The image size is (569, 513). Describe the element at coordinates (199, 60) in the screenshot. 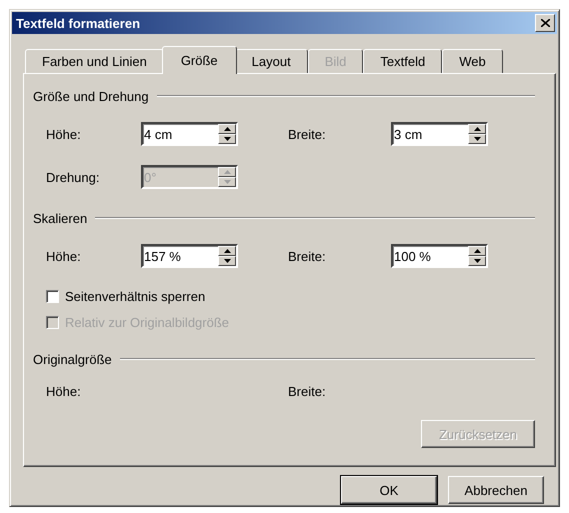

I see `tab: Größe` at that location.